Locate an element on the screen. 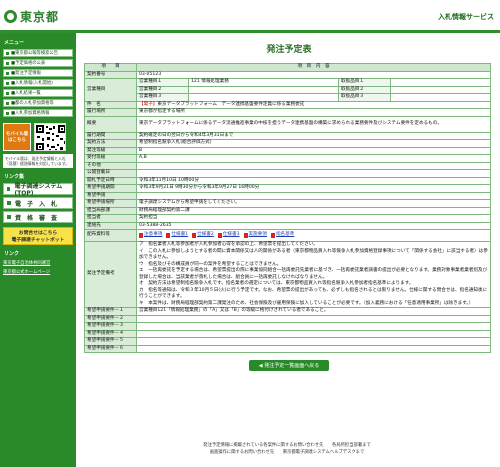 Image resolution: width=500 pixels, height=467 pixels. sub-label: 取扱品目１ is located at coordinates (364, 82).